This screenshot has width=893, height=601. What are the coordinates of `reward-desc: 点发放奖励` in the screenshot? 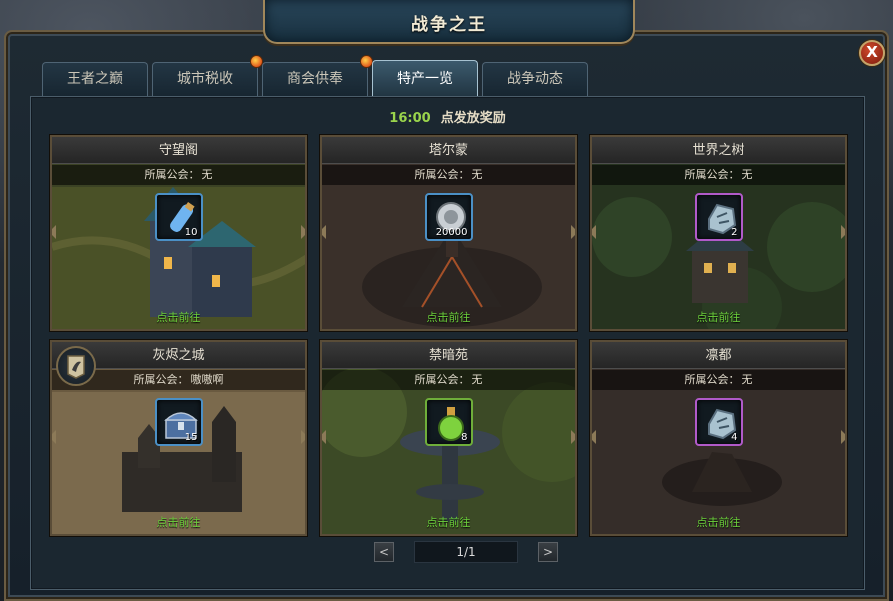 It's located at (473, 118).